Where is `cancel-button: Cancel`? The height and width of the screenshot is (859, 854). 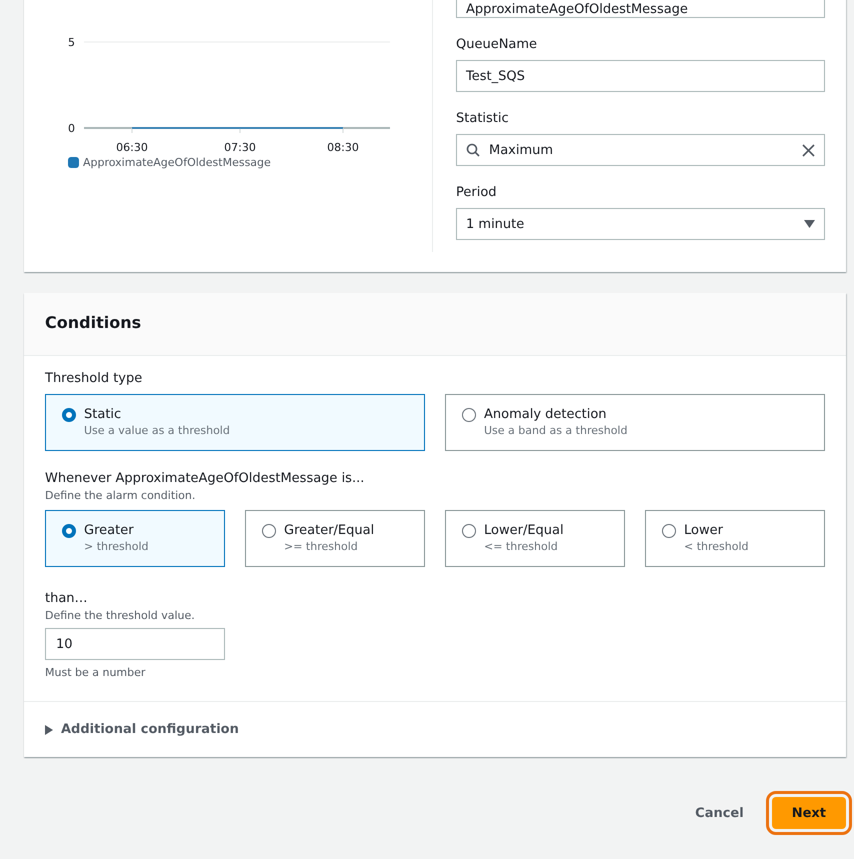 cancel-button: Cancel is located at coordinates (719, 813).